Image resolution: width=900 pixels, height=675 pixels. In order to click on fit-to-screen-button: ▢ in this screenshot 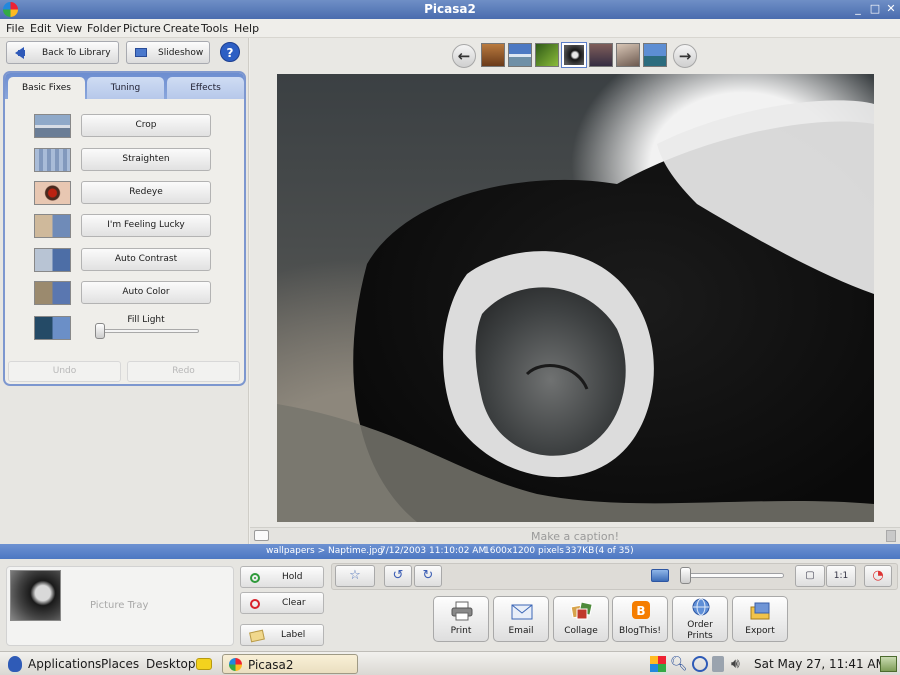, I will do `click(810, 576)`.